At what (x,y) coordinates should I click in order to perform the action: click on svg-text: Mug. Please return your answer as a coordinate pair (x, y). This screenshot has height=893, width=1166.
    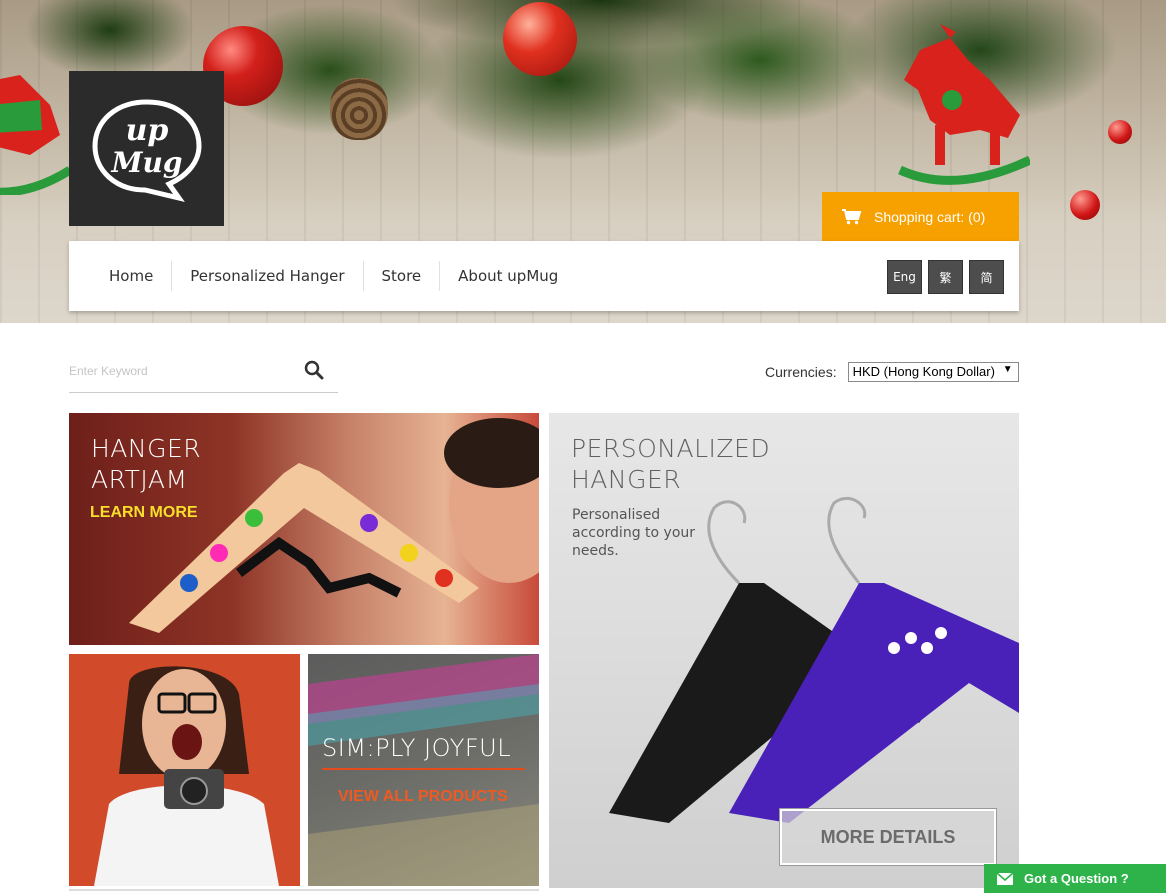
    Looking at the image, I should click on (146, 162).